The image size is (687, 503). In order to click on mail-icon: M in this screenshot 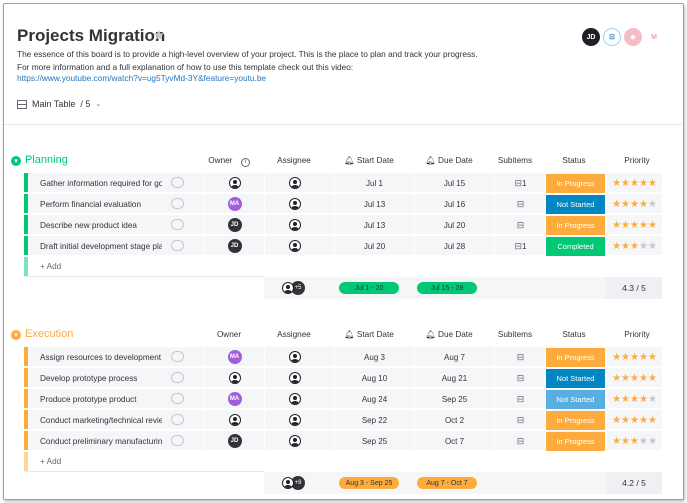, I will do `click(654, 37)`.